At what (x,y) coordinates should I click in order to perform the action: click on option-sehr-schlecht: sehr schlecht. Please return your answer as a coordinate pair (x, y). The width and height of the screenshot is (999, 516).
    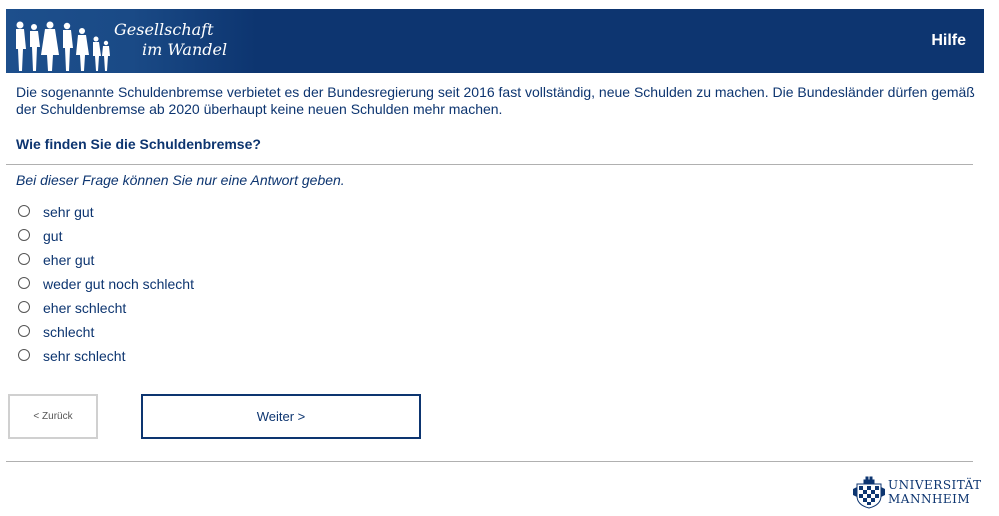
    Looking at the image, I should click on (106, 356).